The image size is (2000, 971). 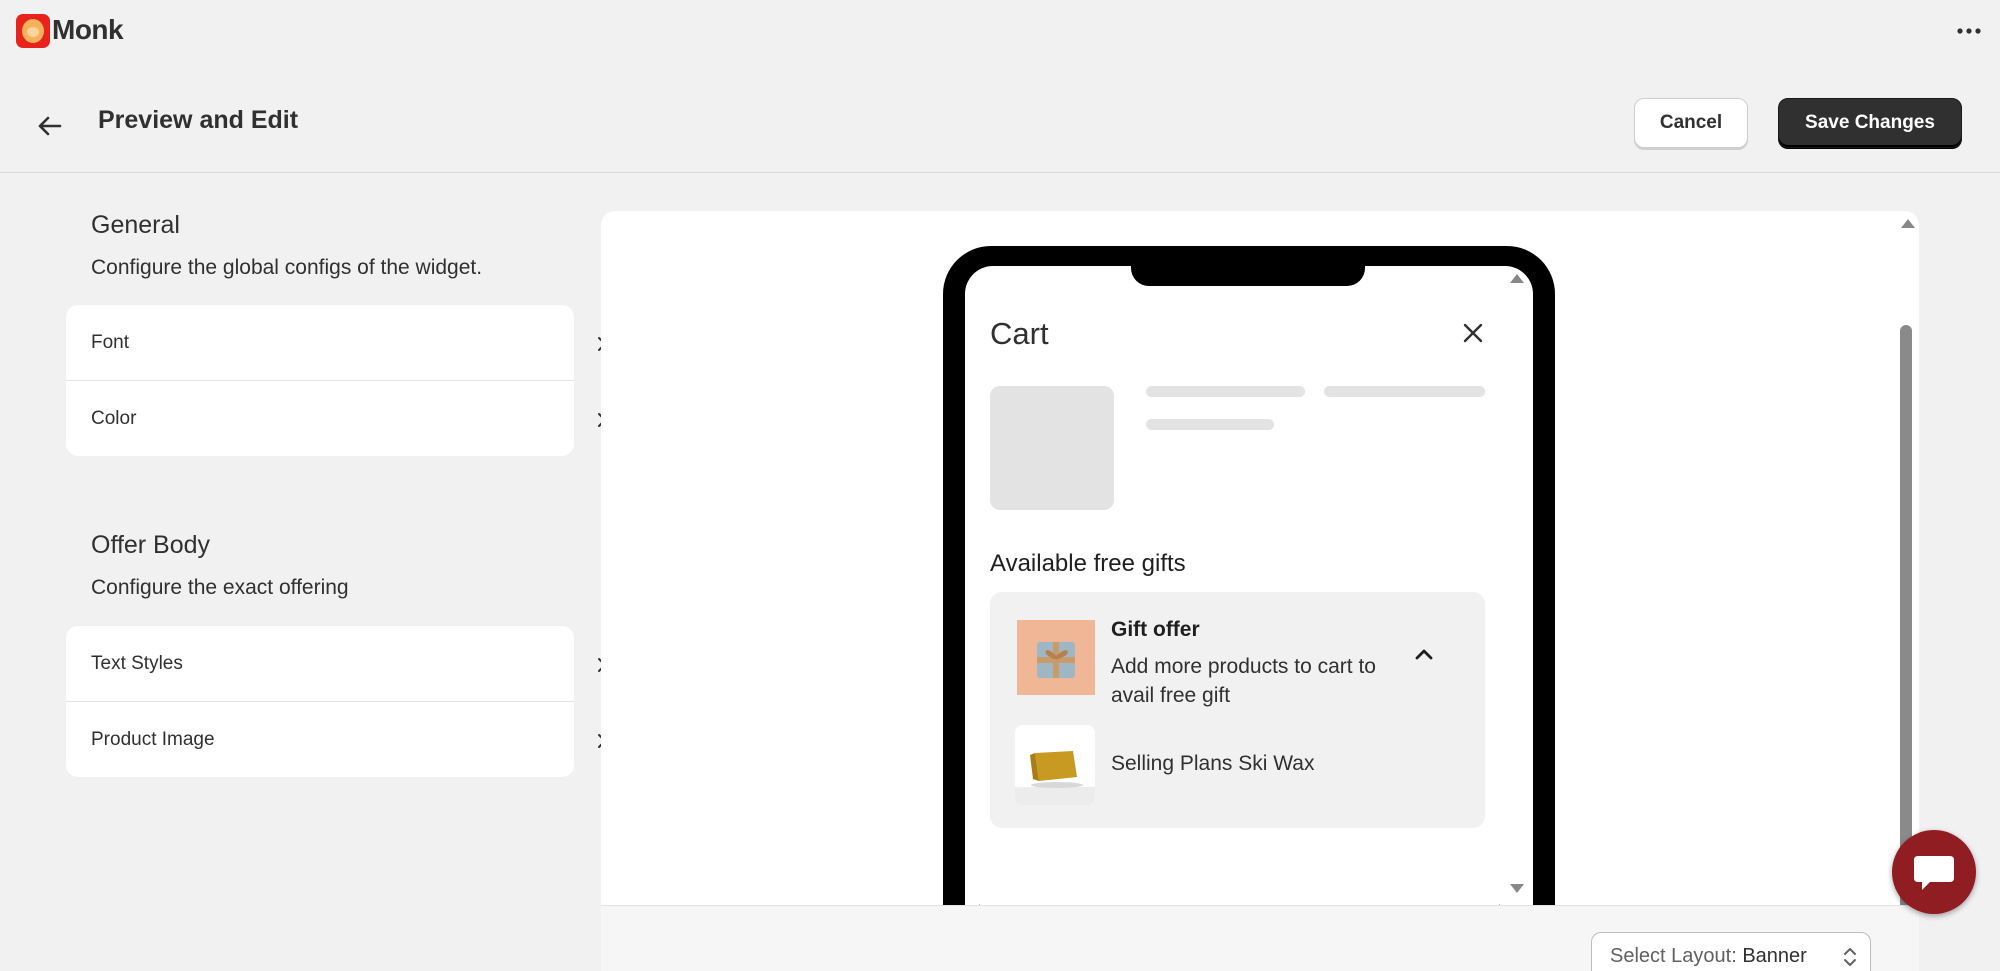 What do you see at coordinates (135, 225) in the screenshot?
I see `general-section-title: General` at bounding box center [135, 225].